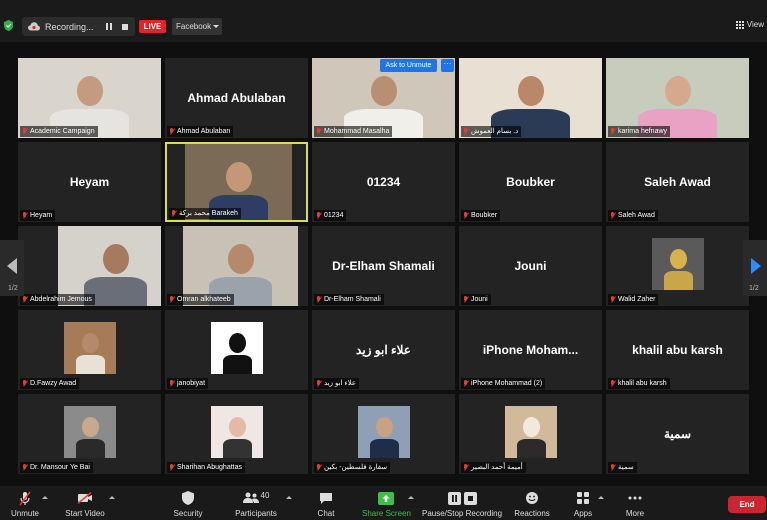 The image size is (767, 520). Describe the element at coordinates (188, 513) in the screenshot. I see `security-label: Security` at that location.